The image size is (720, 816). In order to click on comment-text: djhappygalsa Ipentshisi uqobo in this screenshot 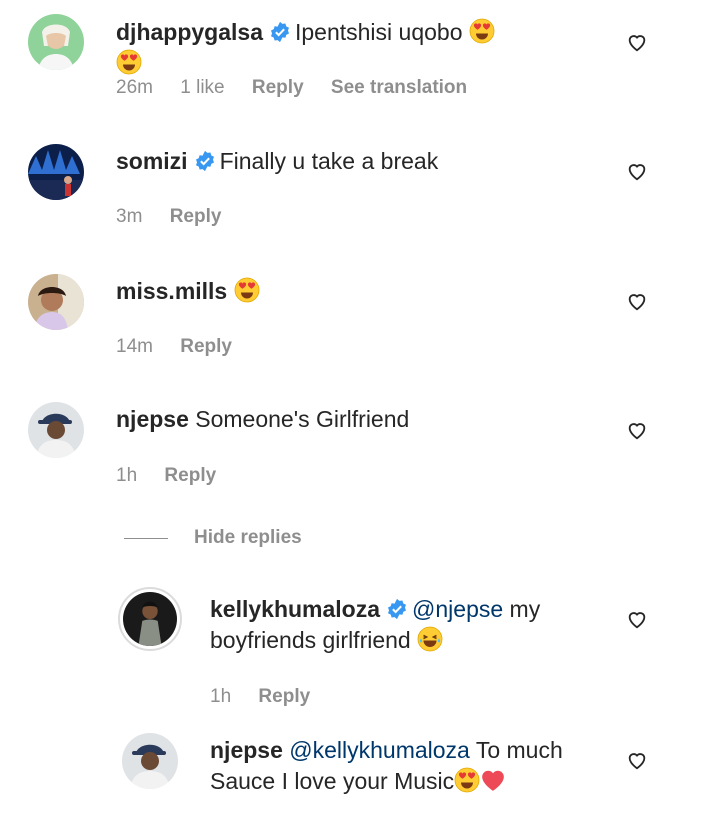, I will do `click(316, 48)`.